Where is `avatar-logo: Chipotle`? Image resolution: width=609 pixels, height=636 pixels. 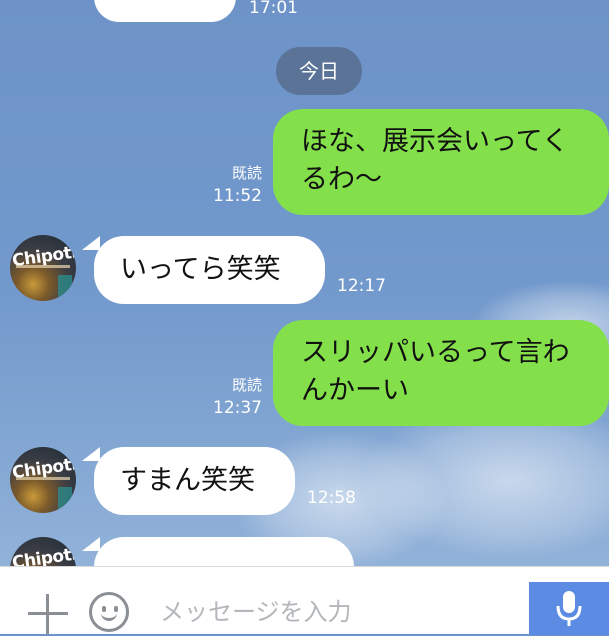
avatar-logo: Chipotle is located at coordinates (43, 554).